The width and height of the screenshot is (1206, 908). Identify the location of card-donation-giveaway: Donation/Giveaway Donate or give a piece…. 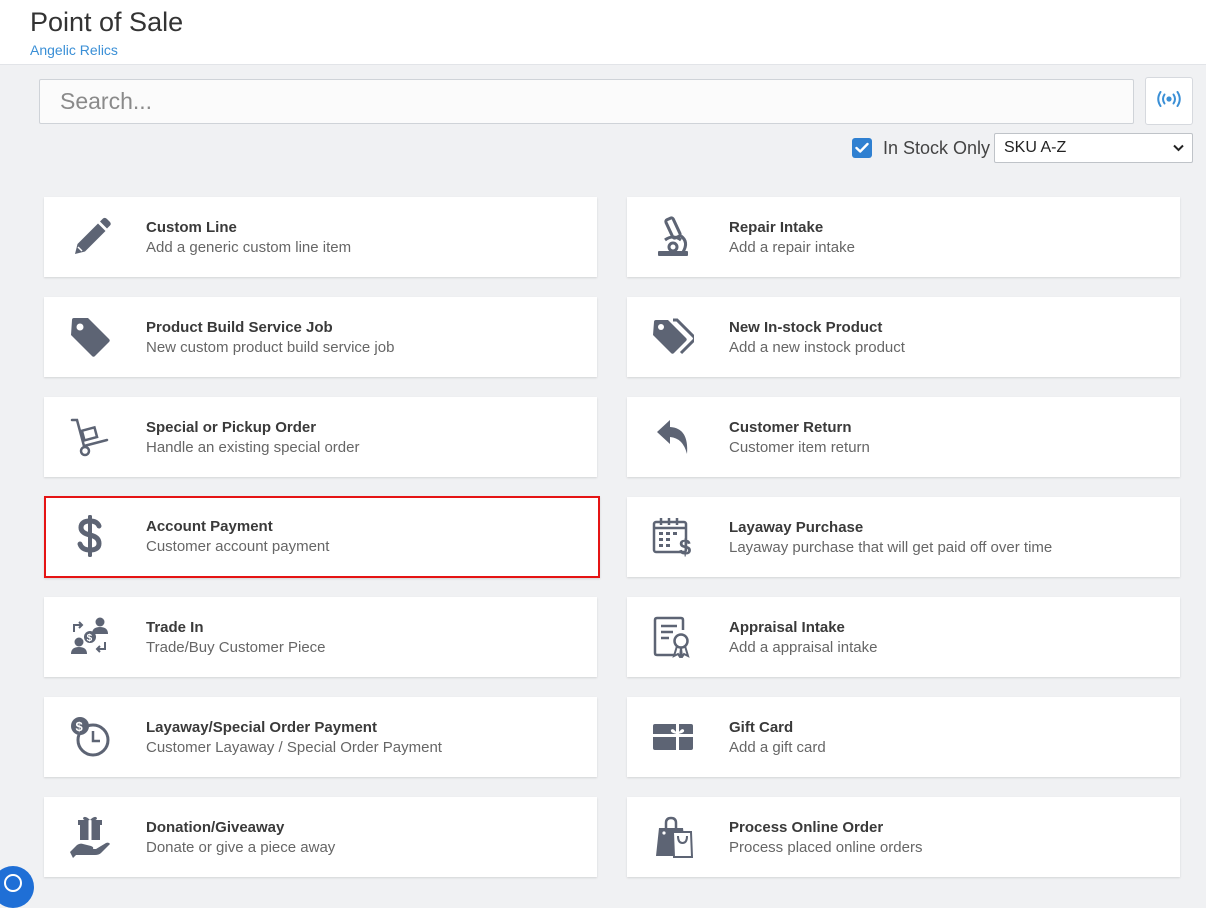
(320, 837).